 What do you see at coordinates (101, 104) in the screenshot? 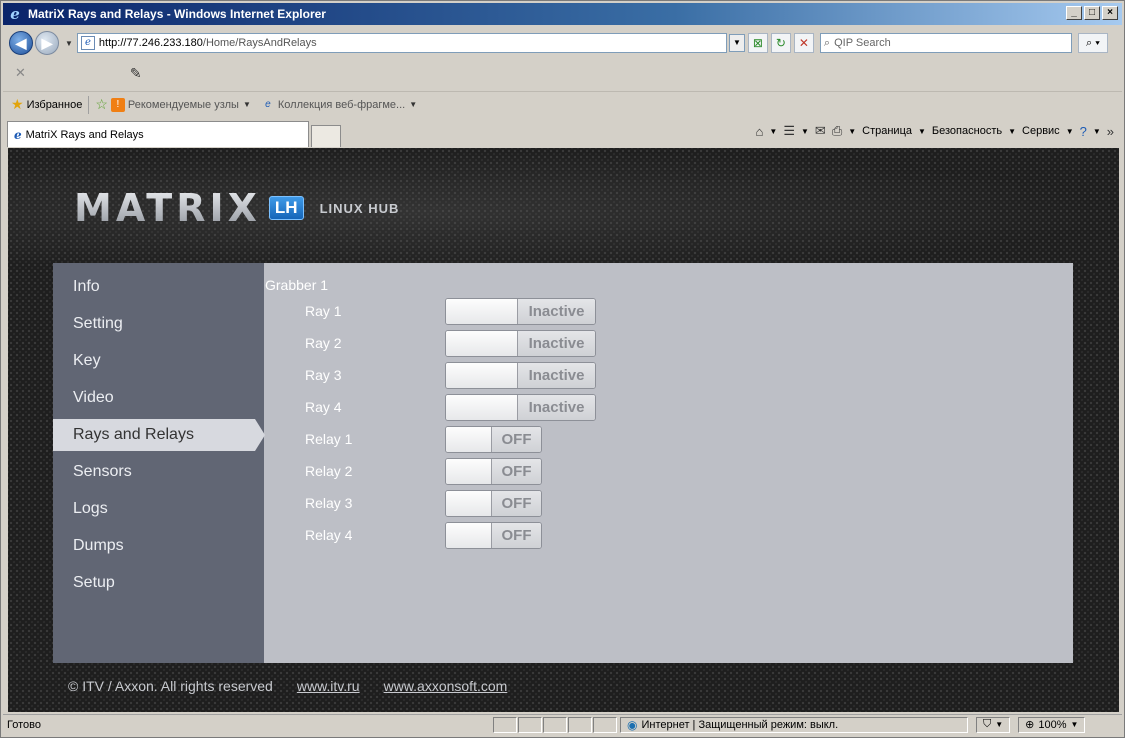
I see `add-favorite-icon: ☆` at bounding box center [101, 104].